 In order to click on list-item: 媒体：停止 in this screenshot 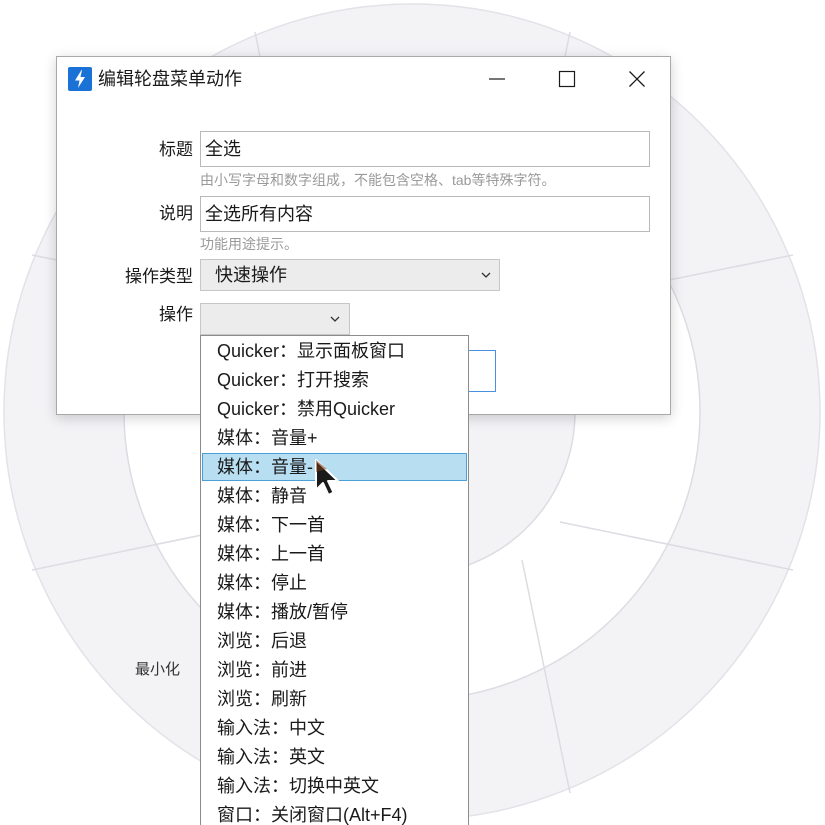, I will do `click(334, 583)`.